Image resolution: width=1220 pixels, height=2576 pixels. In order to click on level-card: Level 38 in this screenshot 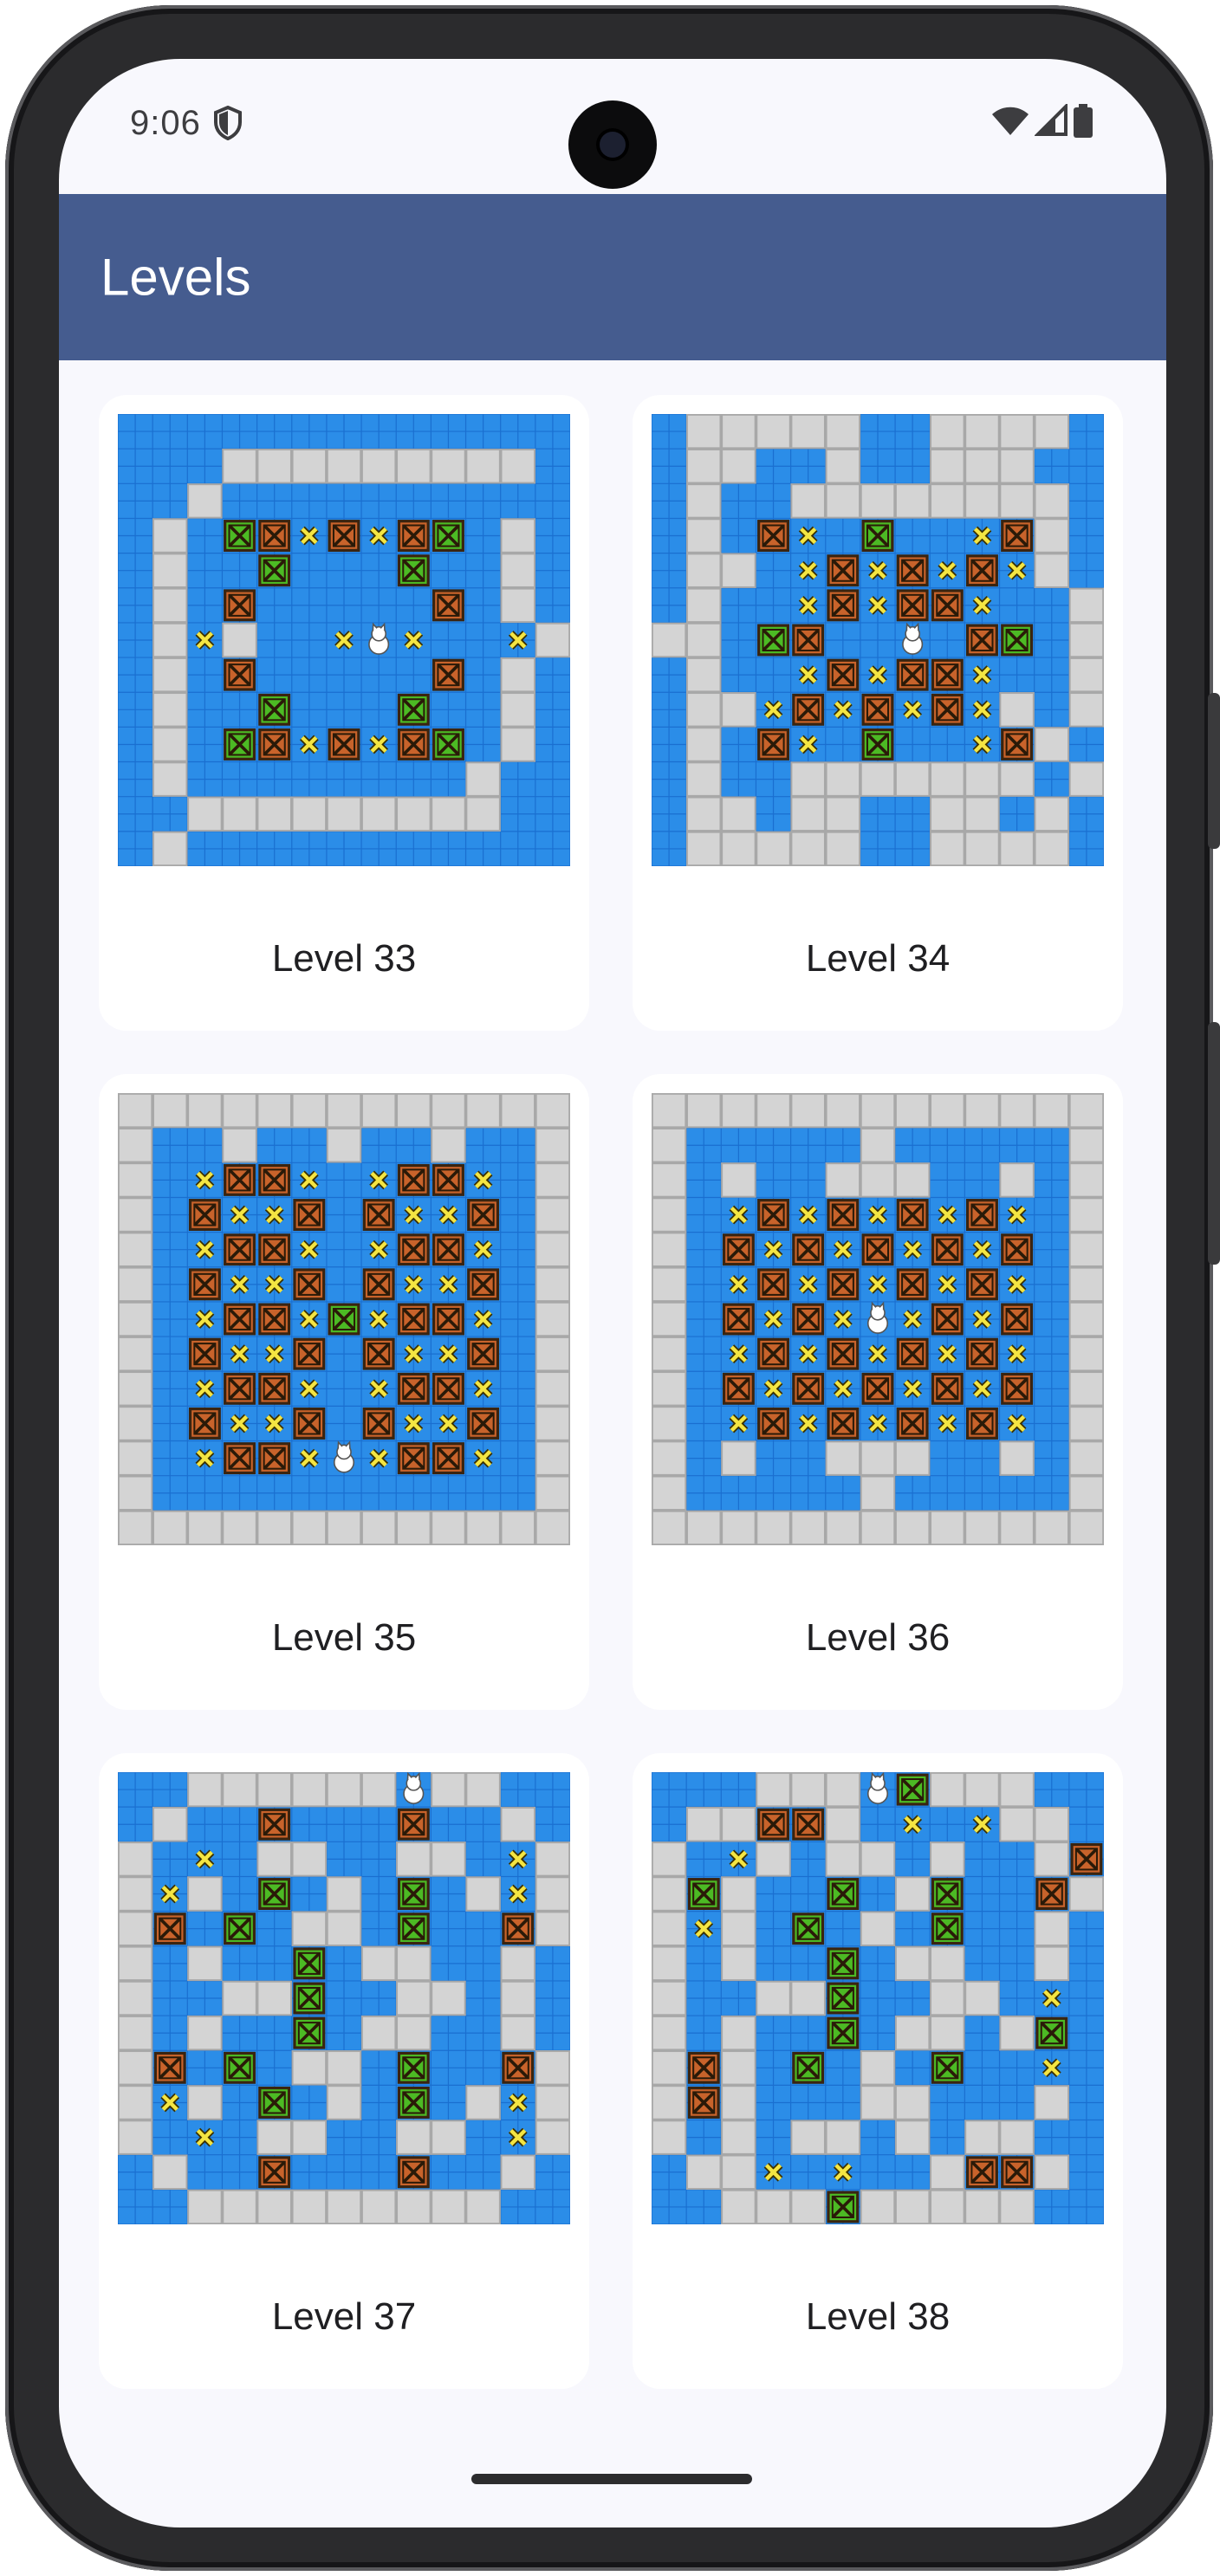, I will do `click(878, 2071)`.